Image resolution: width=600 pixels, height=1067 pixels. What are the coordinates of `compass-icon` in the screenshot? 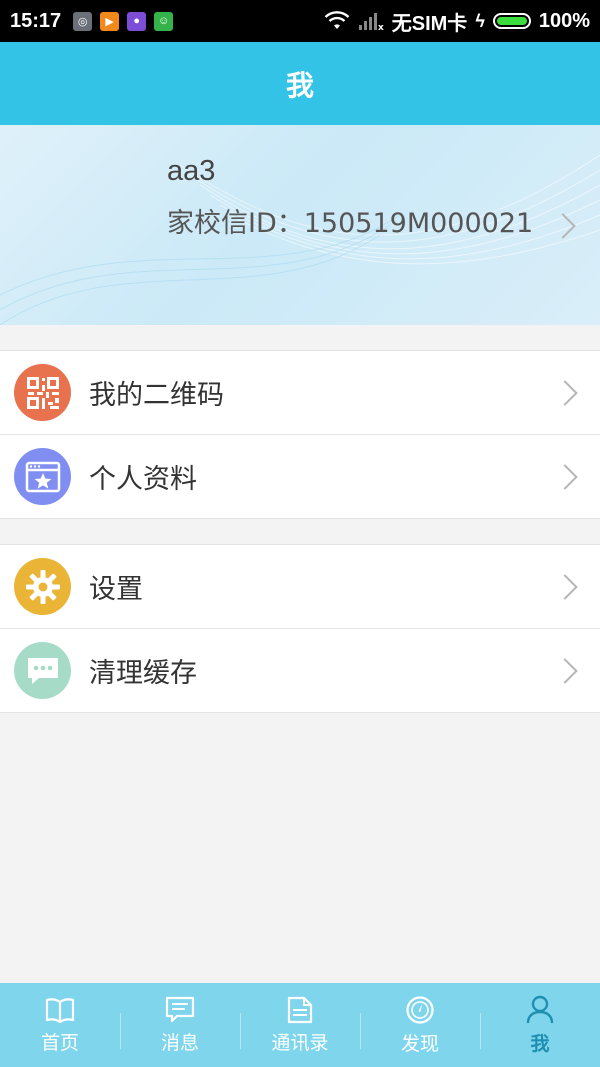 It's located at (420, 1009).